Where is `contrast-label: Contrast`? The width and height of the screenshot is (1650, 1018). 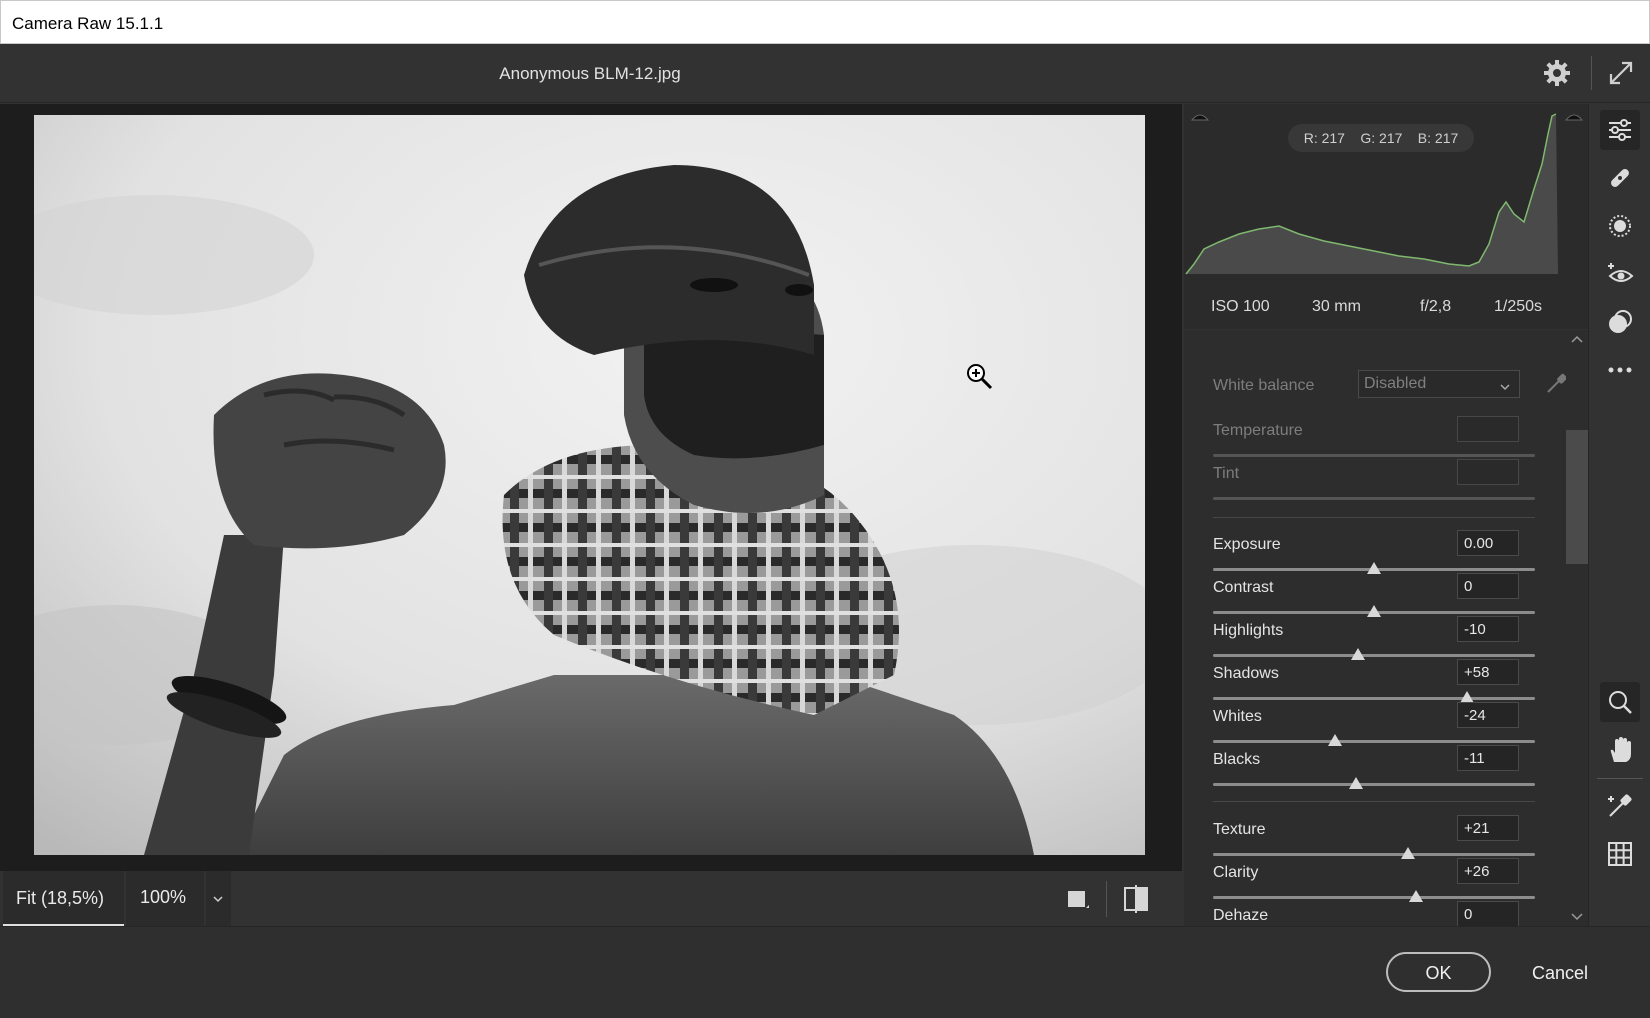
contrast-label: Contrast is located at coordinates (1243, 587).